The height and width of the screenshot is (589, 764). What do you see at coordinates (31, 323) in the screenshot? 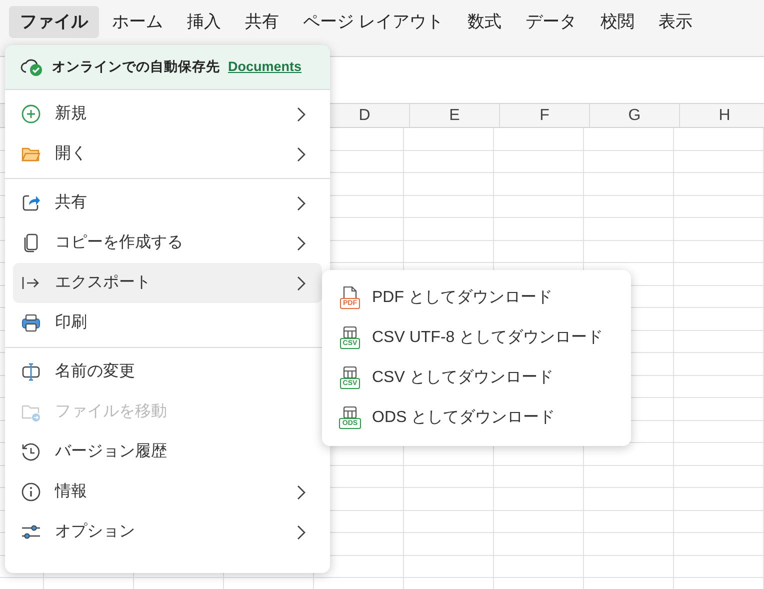
I see `printer-icon` at bounding box center [31, 323].